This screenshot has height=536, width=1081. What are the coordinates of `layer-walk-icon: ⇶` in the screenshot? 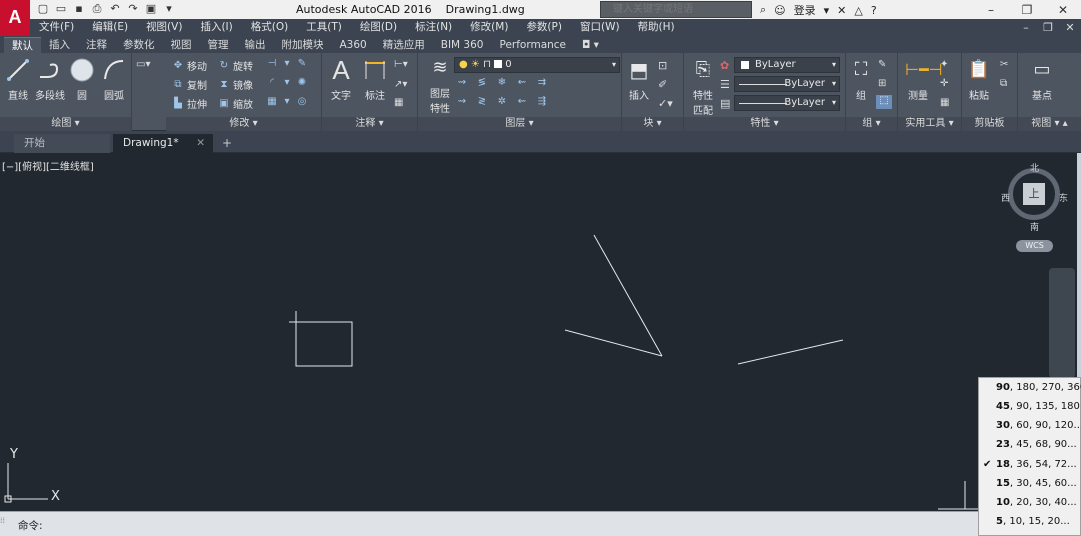 It's located at (542, 102).